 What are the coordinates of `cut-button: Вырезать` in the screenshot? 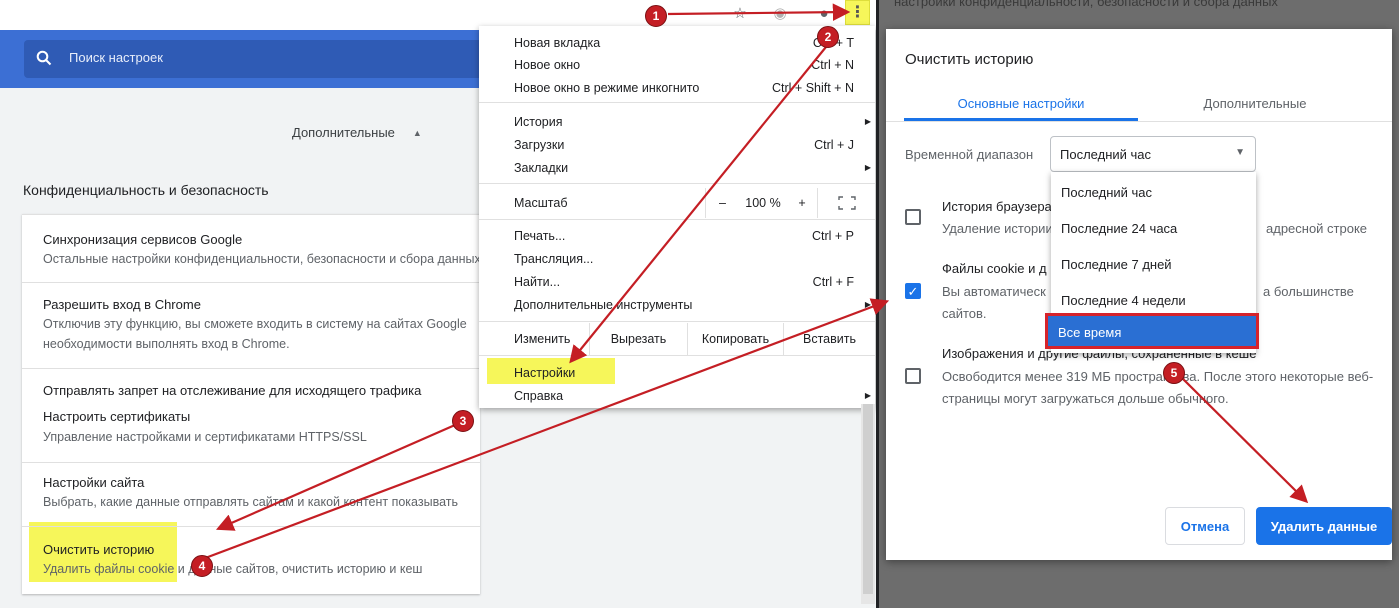 It's located at (638, 339).